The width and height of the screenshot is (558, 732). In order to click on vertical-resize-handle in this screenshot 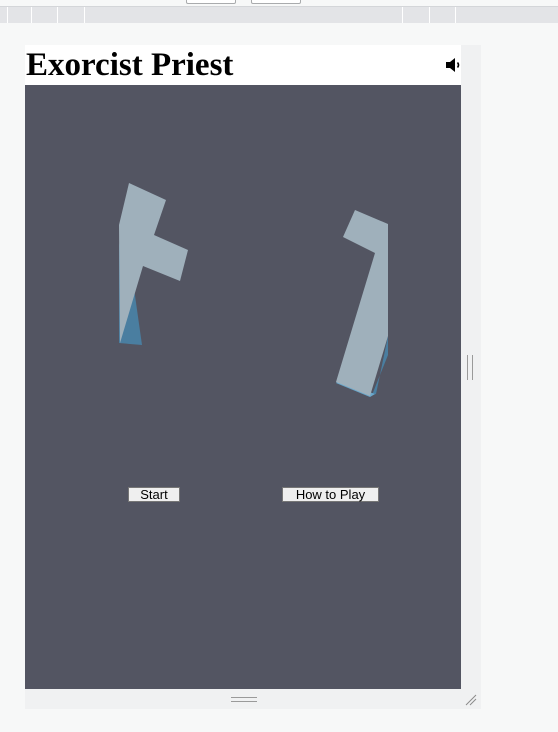, I will do `click(470, 367)`.